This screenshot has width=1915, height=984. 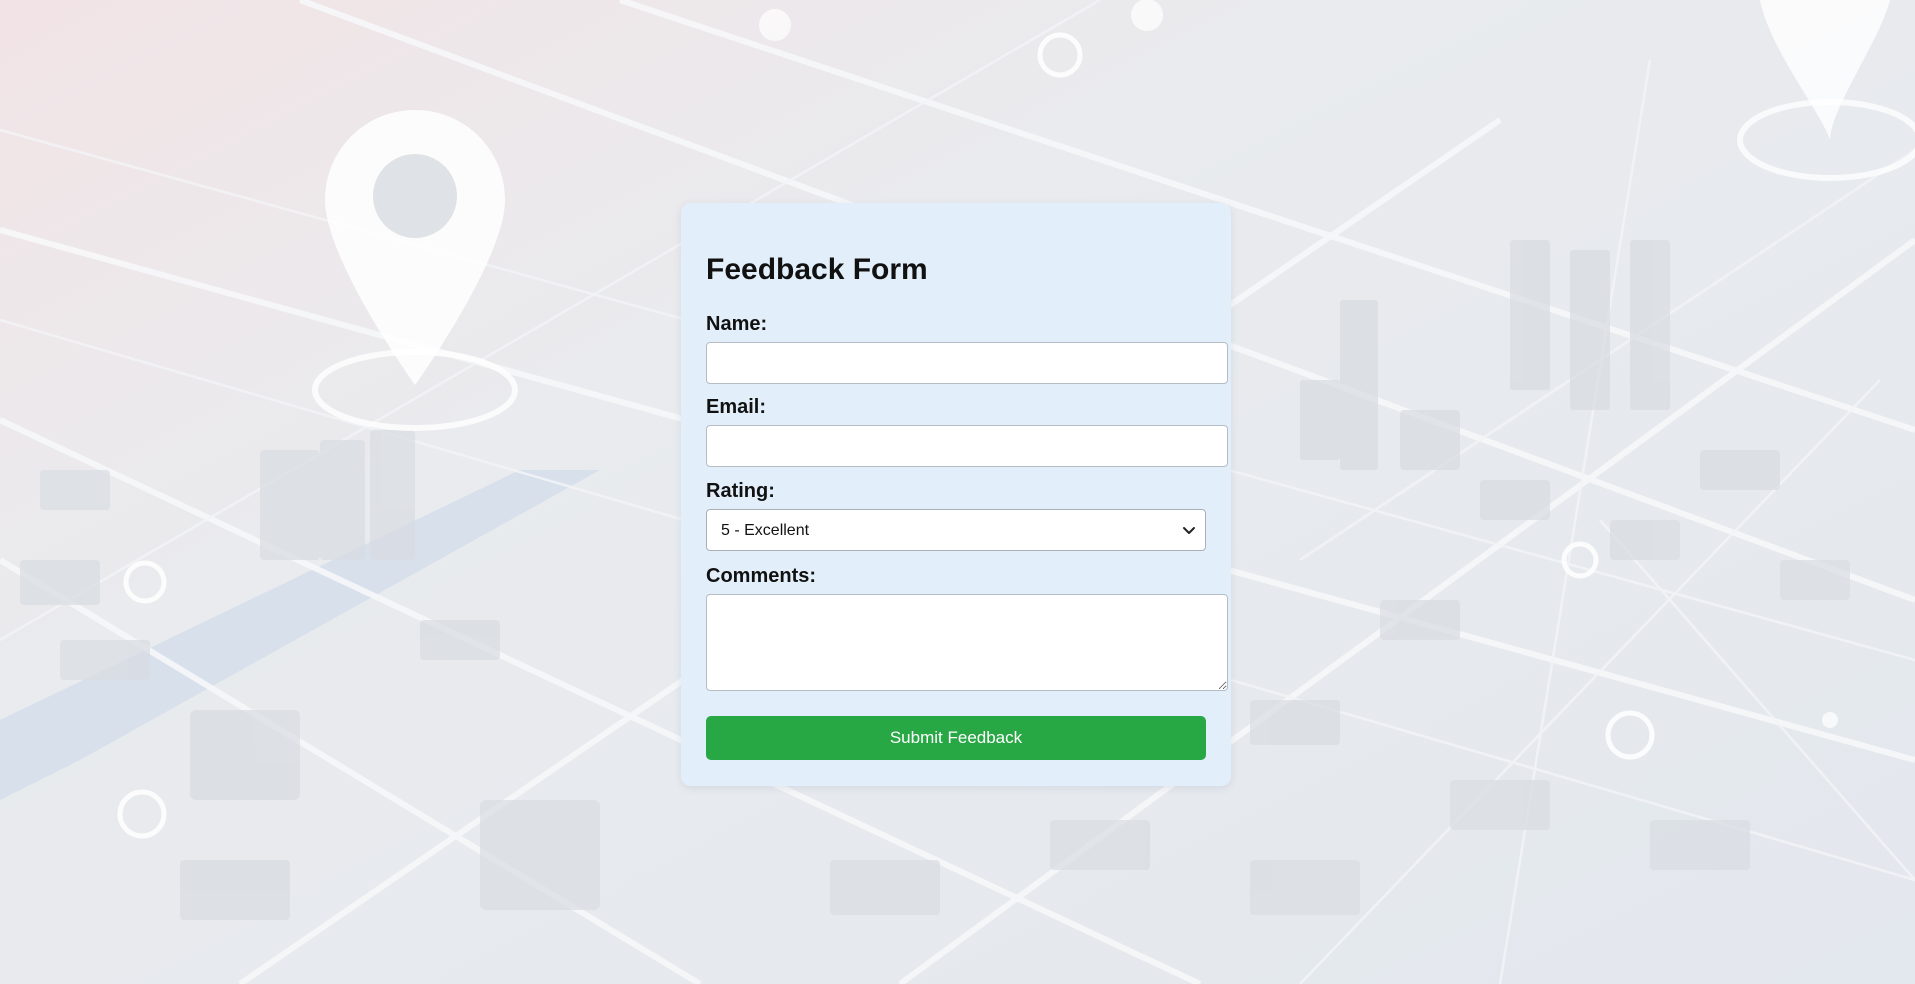 What do you see at coordinates (967, 642) in the screenshot?
I see `comments-textarea` at bounding box center [967, 642].